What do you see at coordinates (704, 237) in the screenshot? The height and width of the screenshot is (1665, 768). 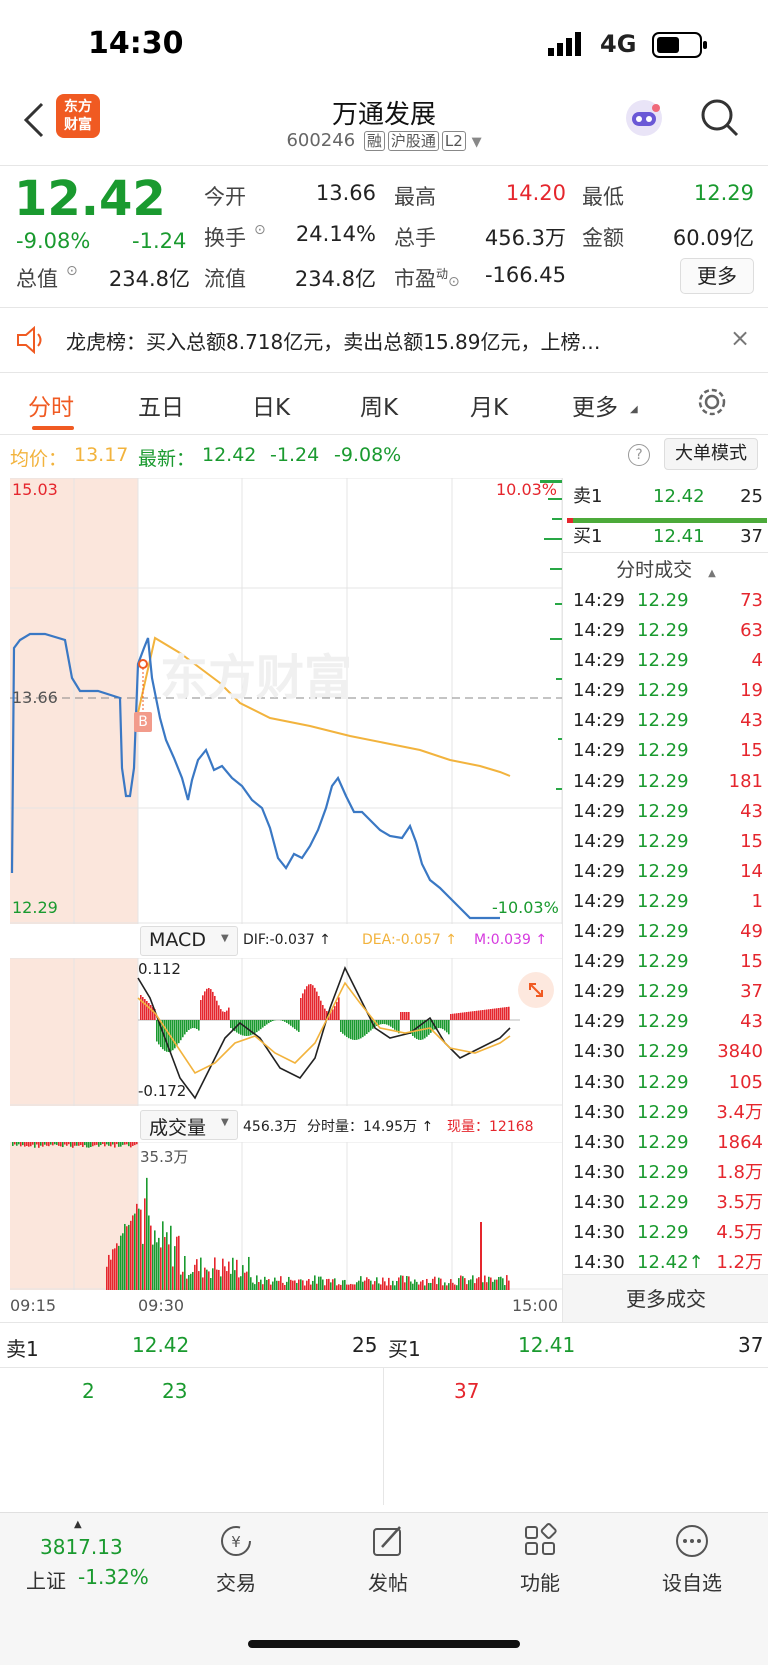 I see `amount-value: 60.09亿` at bounding box center [704, 237].